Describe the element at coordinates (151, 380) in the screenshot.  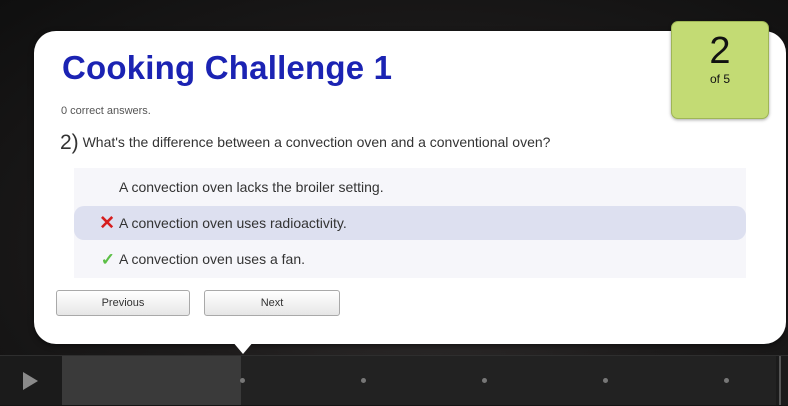
I see `timeline-progress` at that location.